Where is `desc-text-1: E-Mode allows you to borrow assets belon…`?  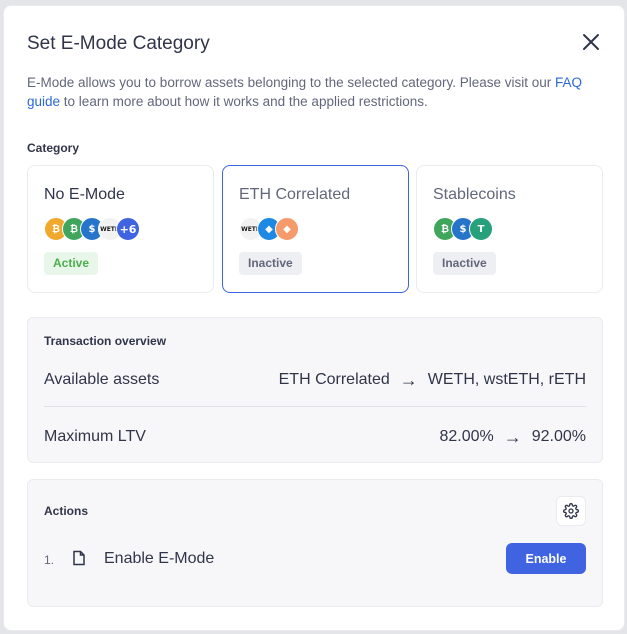 desc-text-1: E-Mode allows you to borrow assets belon… is located at coordinates (291, 82).